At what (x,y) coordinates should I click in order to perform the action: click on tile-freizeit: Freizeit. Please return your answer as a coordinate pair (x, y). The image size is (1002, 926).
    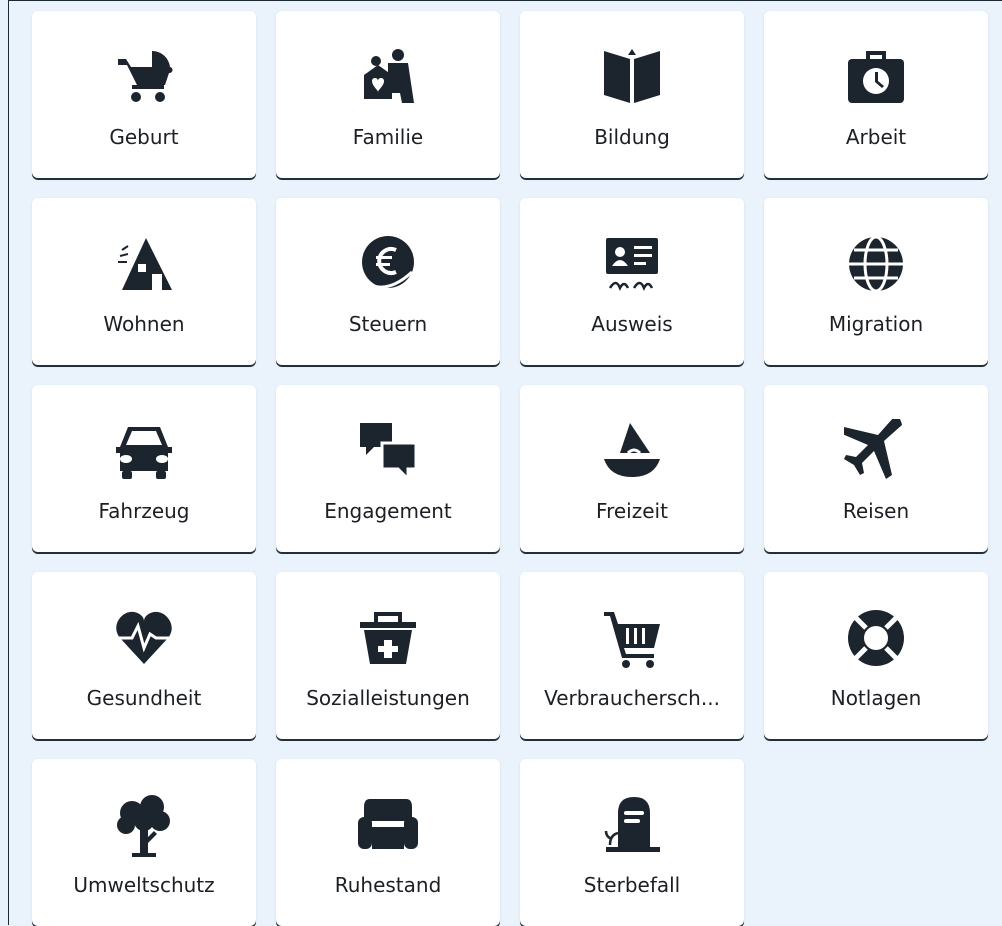
    Looking at the image, I should click on (632, 468).